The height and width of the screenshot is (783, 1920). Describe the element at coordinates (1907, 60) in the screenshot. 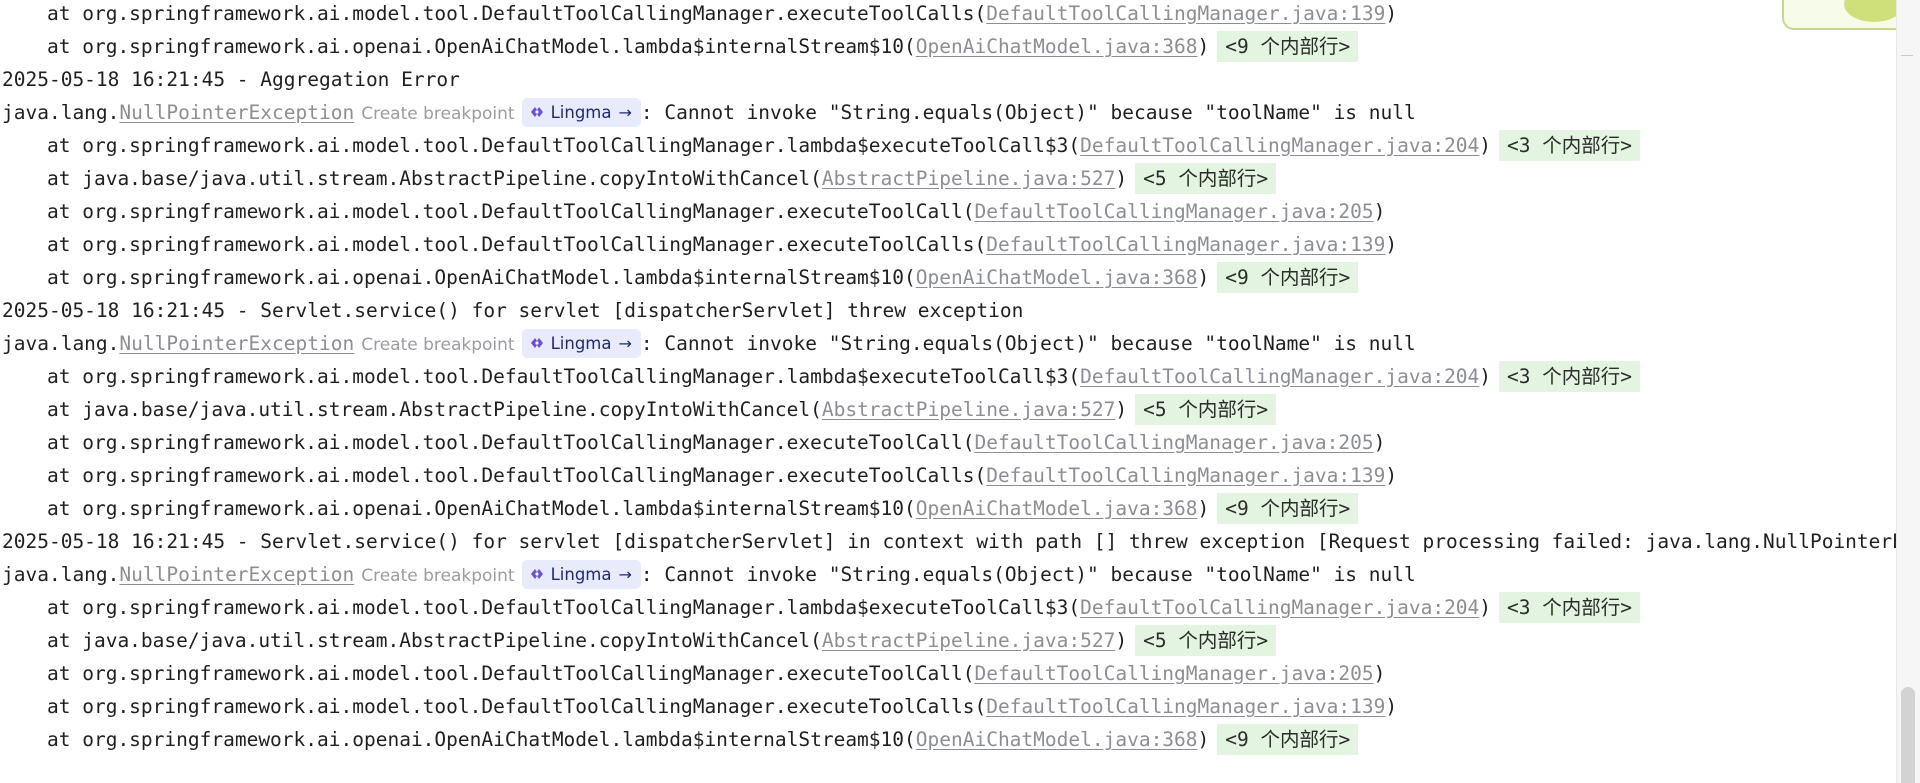

I see `scrollbar-marker` at that location.